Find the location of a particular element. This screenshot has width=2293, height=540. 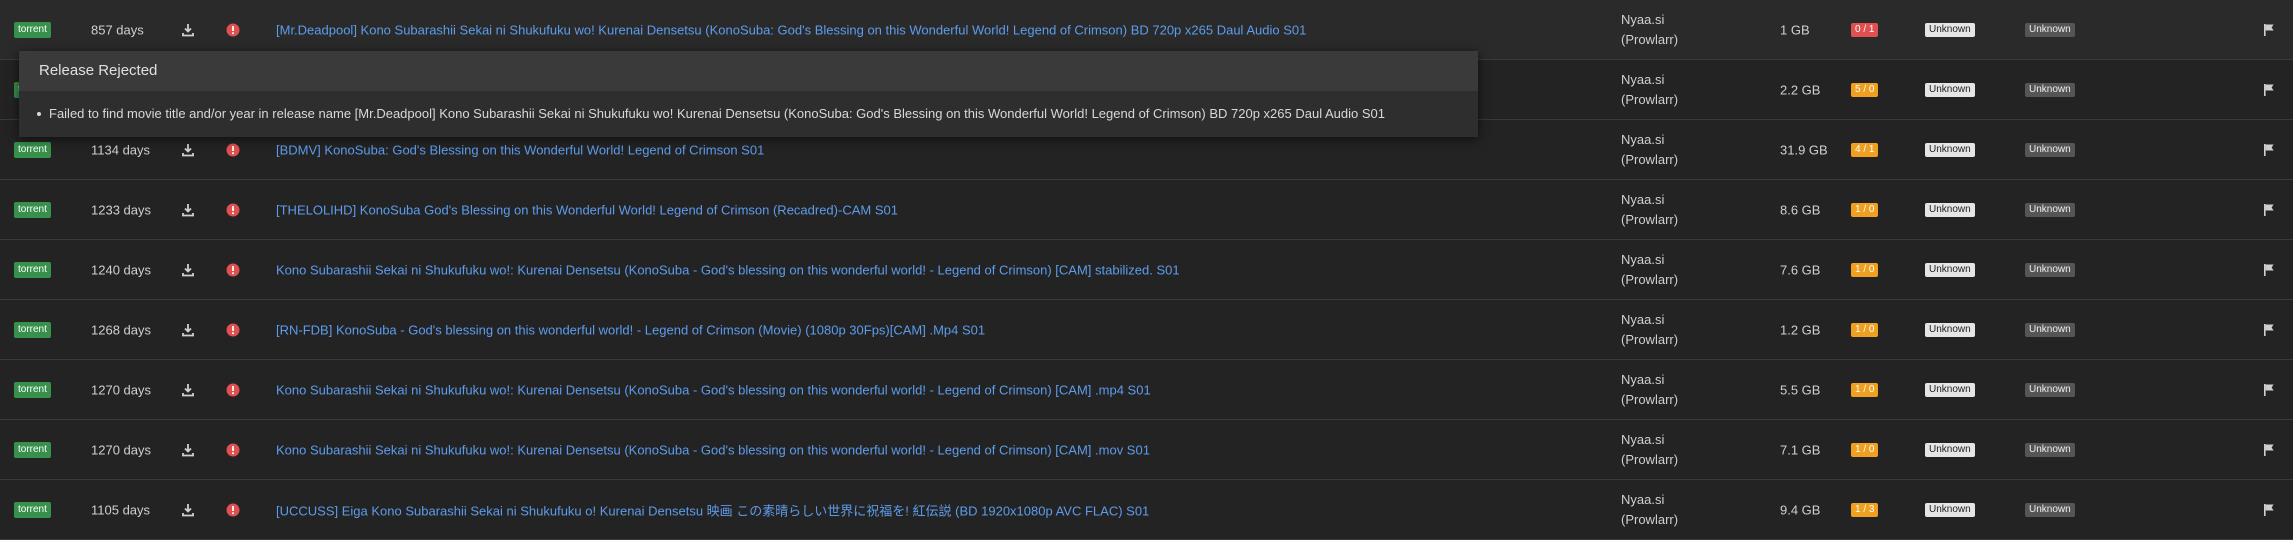

peers-badge: 0 / 1 is located at coordinates (1865, 29).